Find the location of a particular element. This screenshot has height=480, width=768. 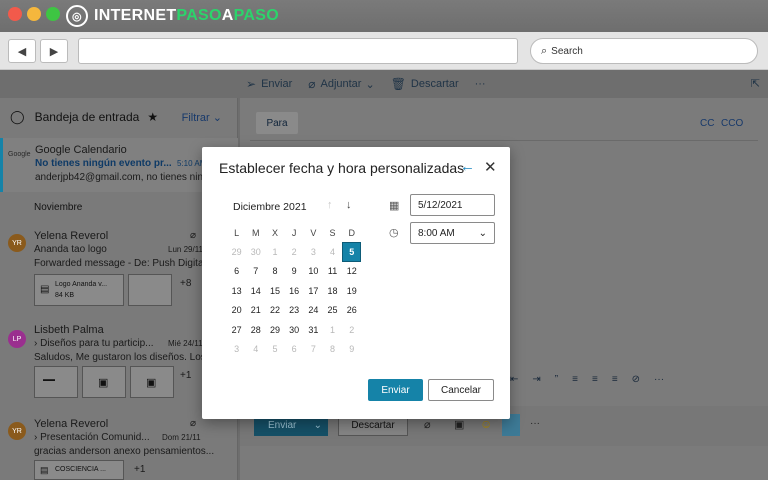

calendar-day: 6 is located at coordinates (236, 271).